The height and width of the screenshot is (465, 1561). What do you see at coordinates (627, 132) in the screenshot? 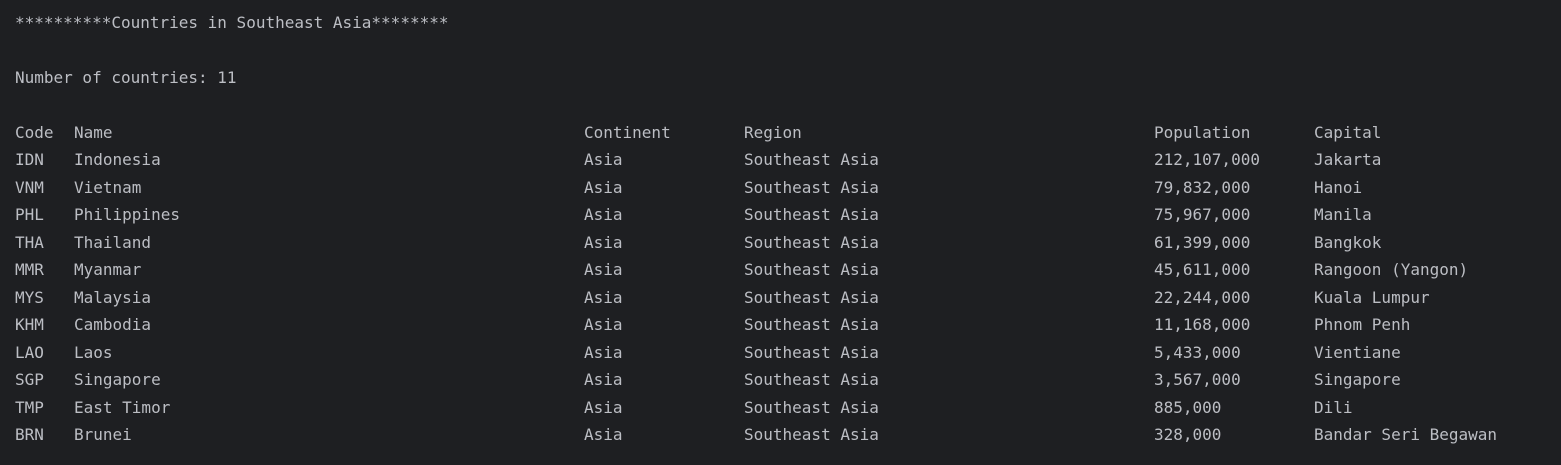
I see `header-continent: Continent` at bounding box center [627, 132].